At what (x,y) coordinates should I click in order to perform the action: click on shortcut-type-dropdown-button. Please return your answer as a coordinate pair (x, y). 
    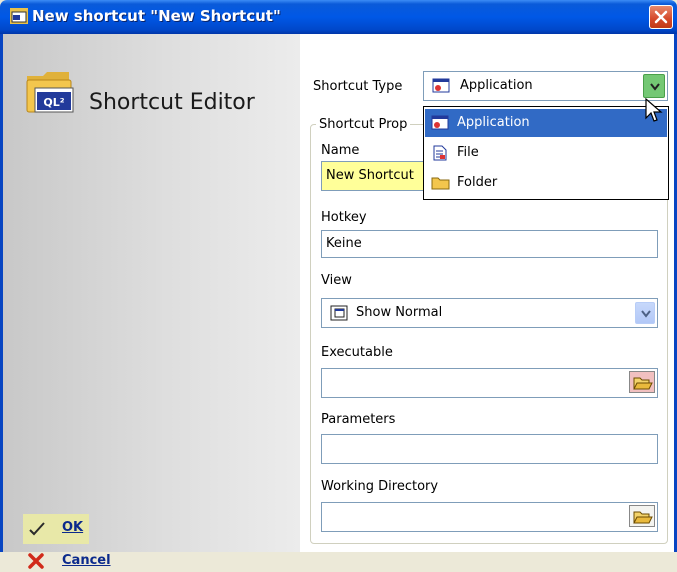
    Looking at the image, I should click on (654, 86).